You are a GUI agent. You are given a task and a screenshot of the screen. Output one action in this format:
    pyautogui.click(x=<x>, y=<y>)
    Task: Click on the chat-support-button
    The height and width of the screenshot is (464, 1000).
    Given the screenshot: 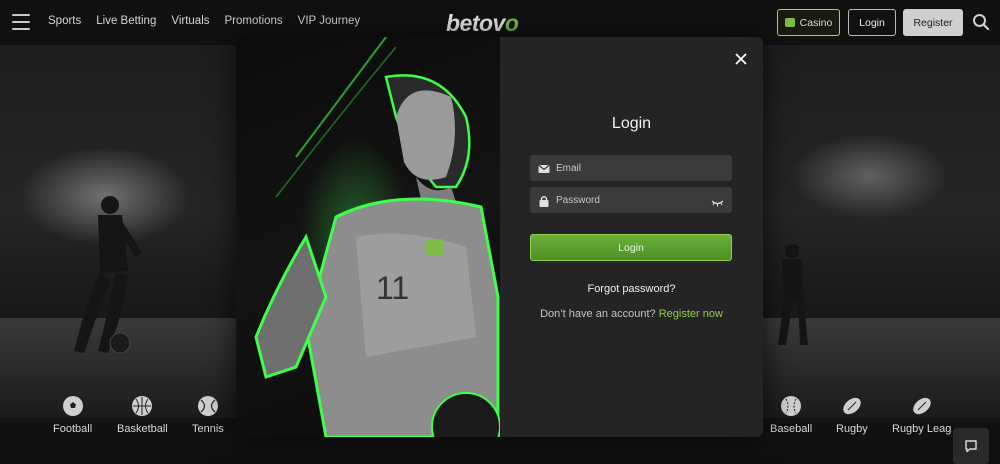 What is the action you would take?
    pyautogui.click(x=971, y=446)
    